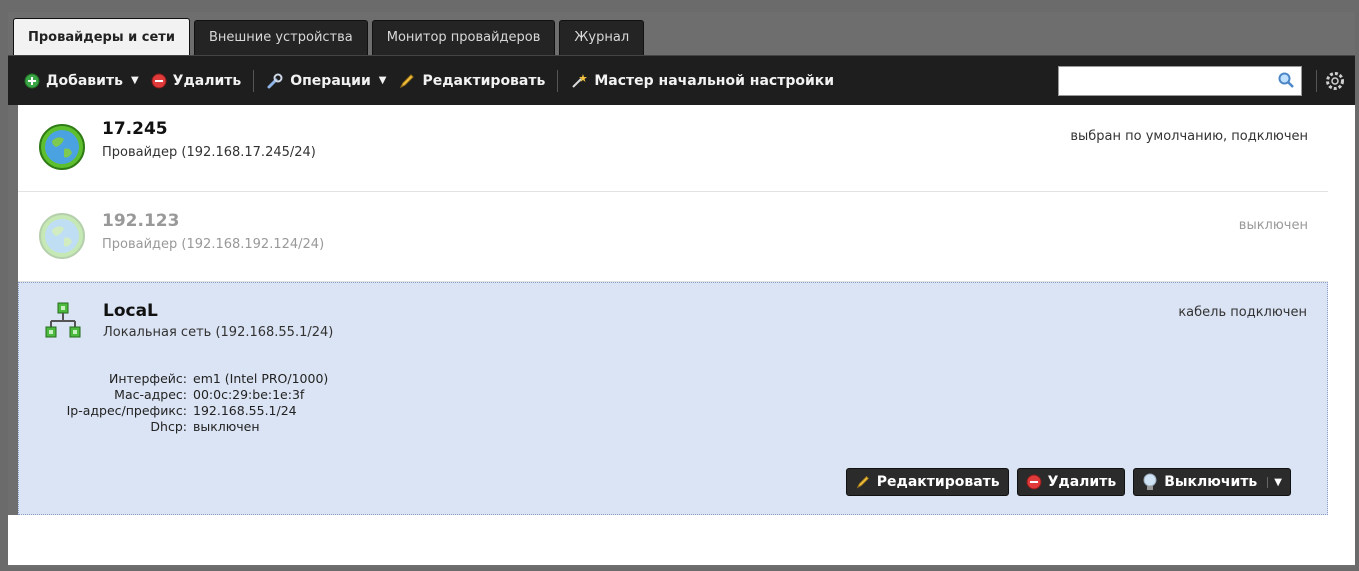  I want to click on detail-row-mac: Mac-адрес: 00:0c:29:be:1e:3f, so click(173, 395).